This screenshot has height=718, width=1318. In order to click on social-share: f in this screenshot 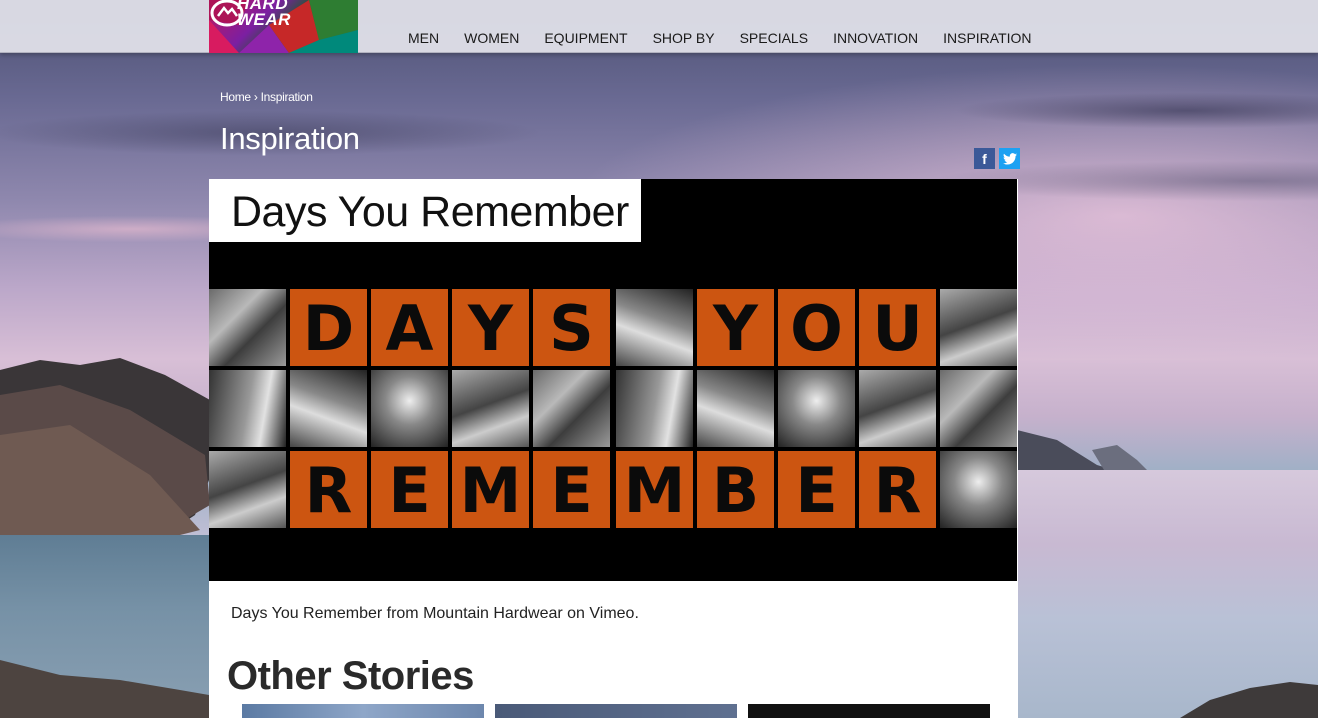, I will do `click(997, 158)`.